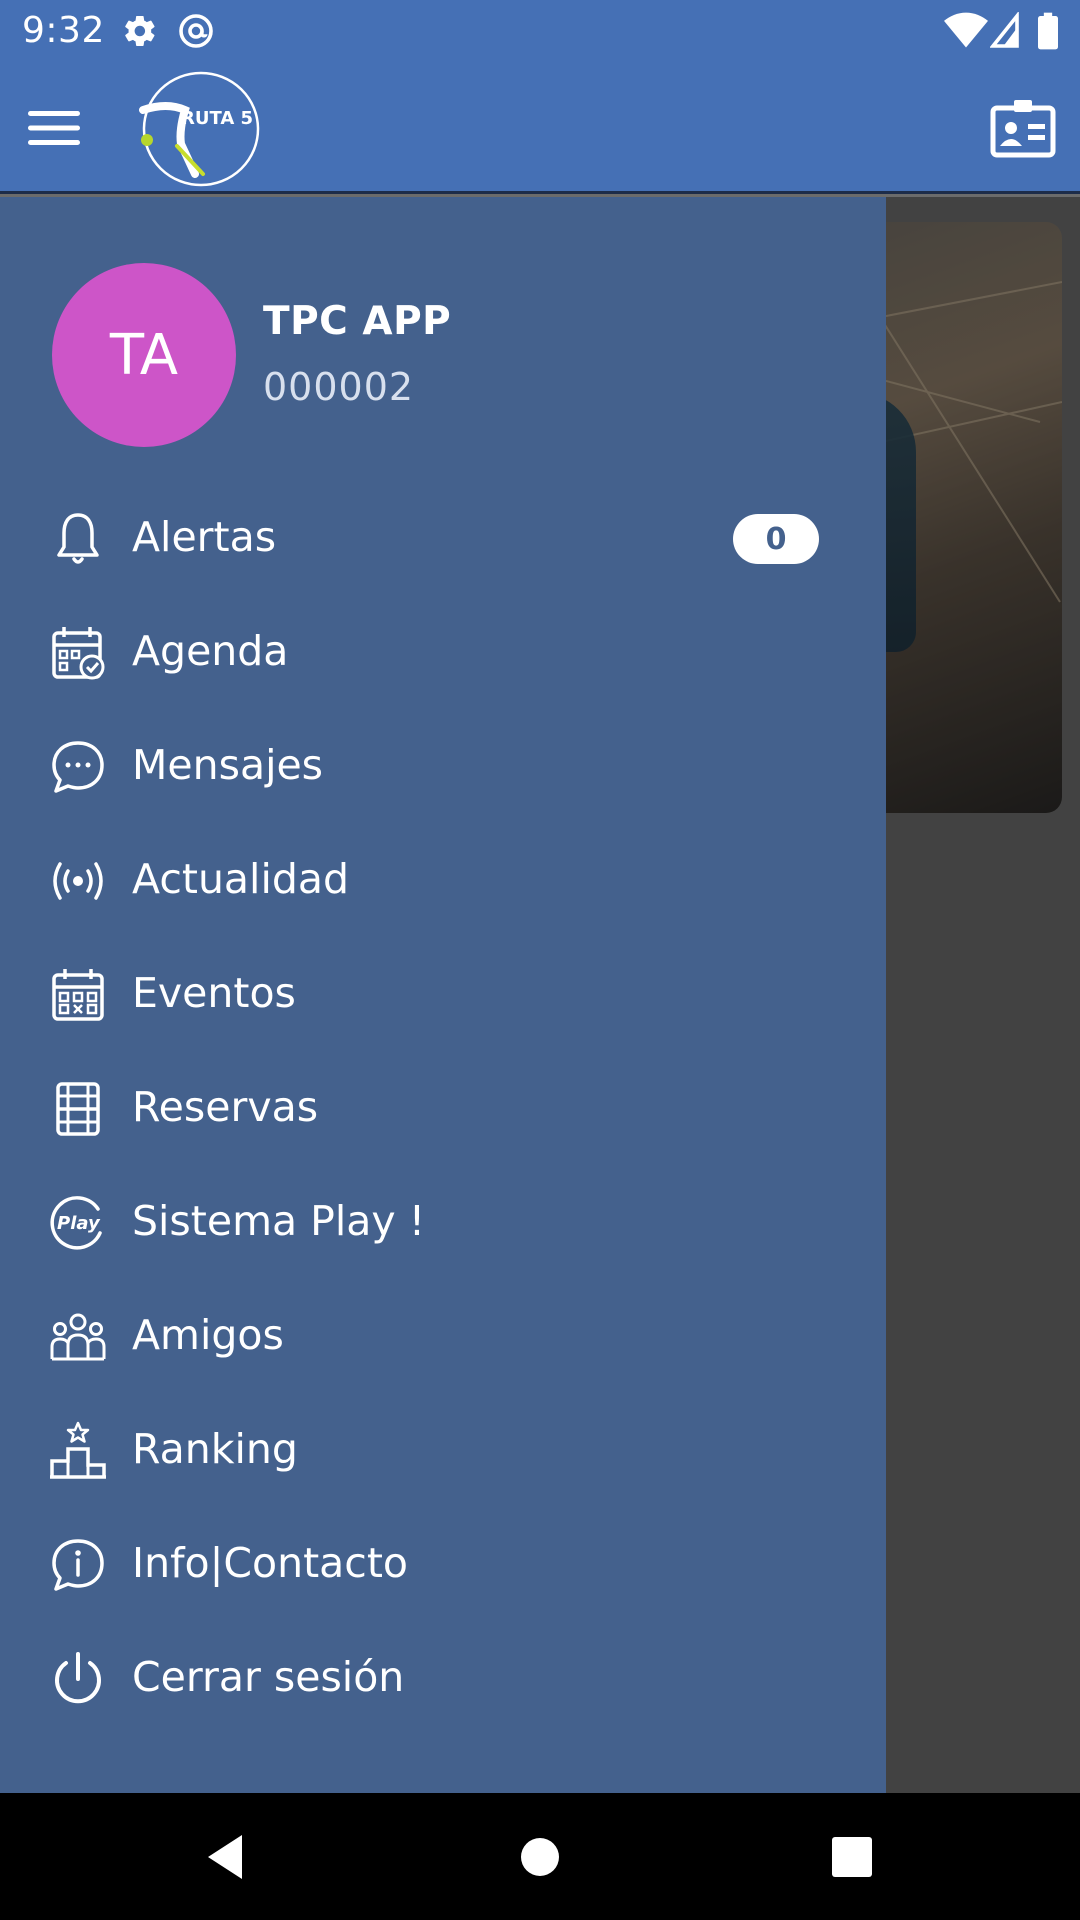  What do you see at coordinates (540, 128) in the screenshot?
I see `app-bar: RUTA 5` at bounding box center [540, 128].